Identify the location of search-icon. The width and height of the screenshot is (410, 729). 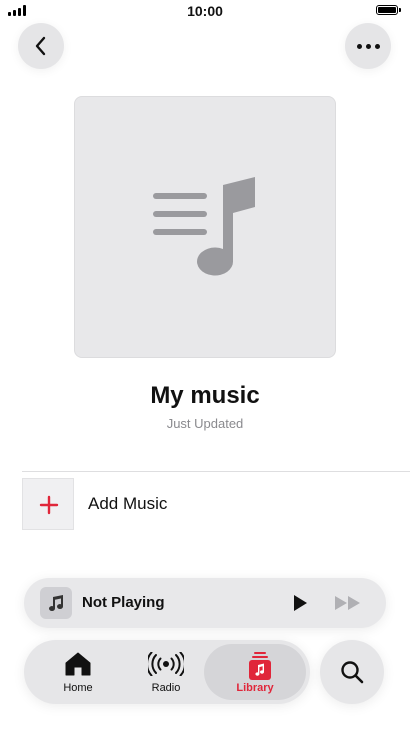
(352, 672).